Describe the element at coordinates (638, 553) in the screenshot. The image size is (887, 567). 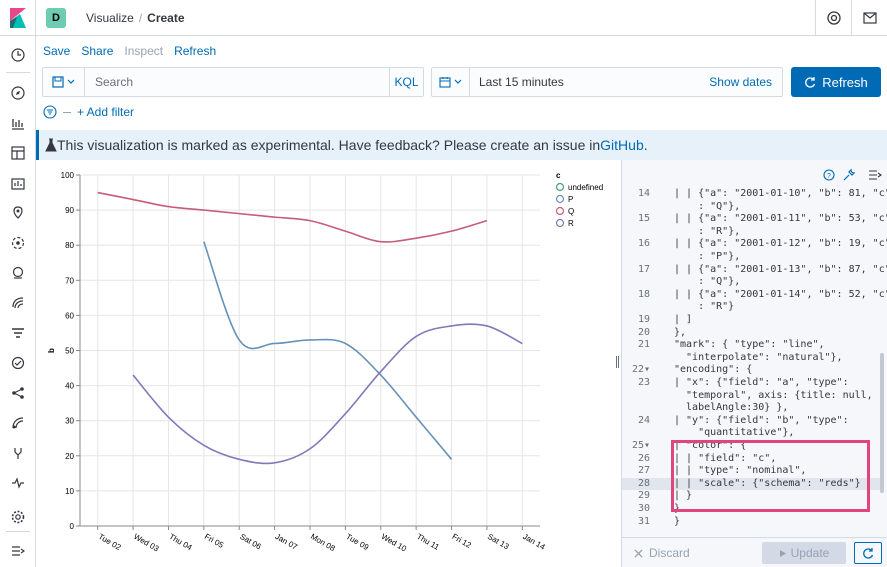
I see `close-icon` at that location.